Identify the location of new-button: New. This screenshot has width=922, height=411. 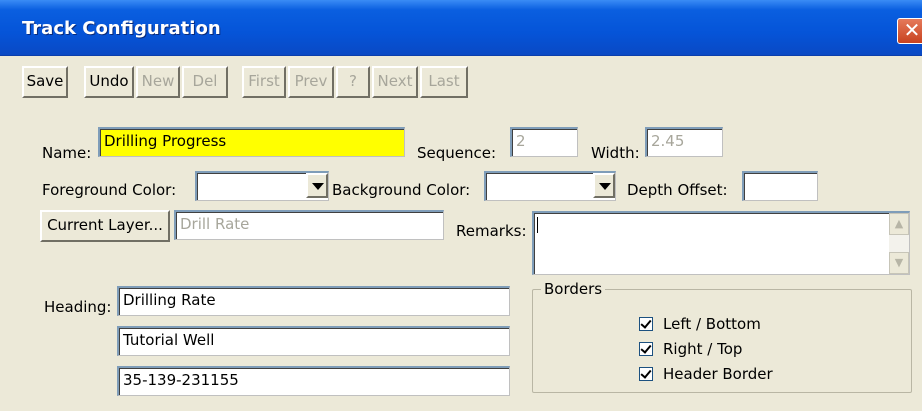
(158, 82).